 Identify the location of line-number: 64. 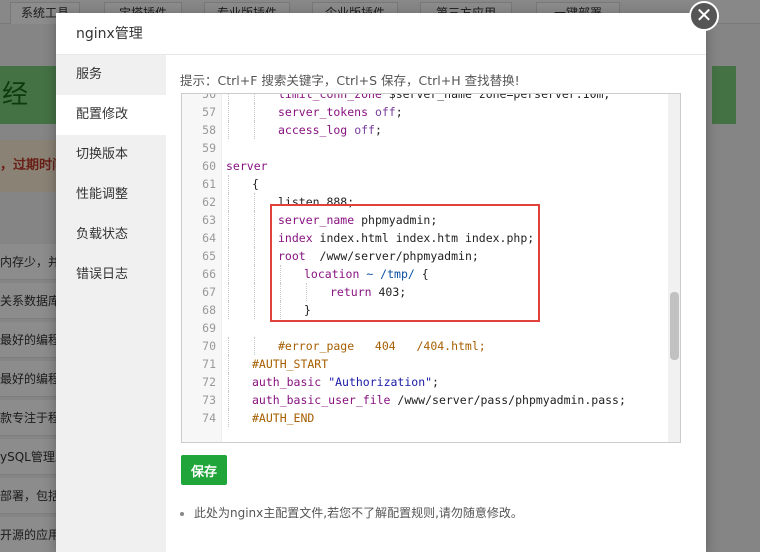
(209, 238).